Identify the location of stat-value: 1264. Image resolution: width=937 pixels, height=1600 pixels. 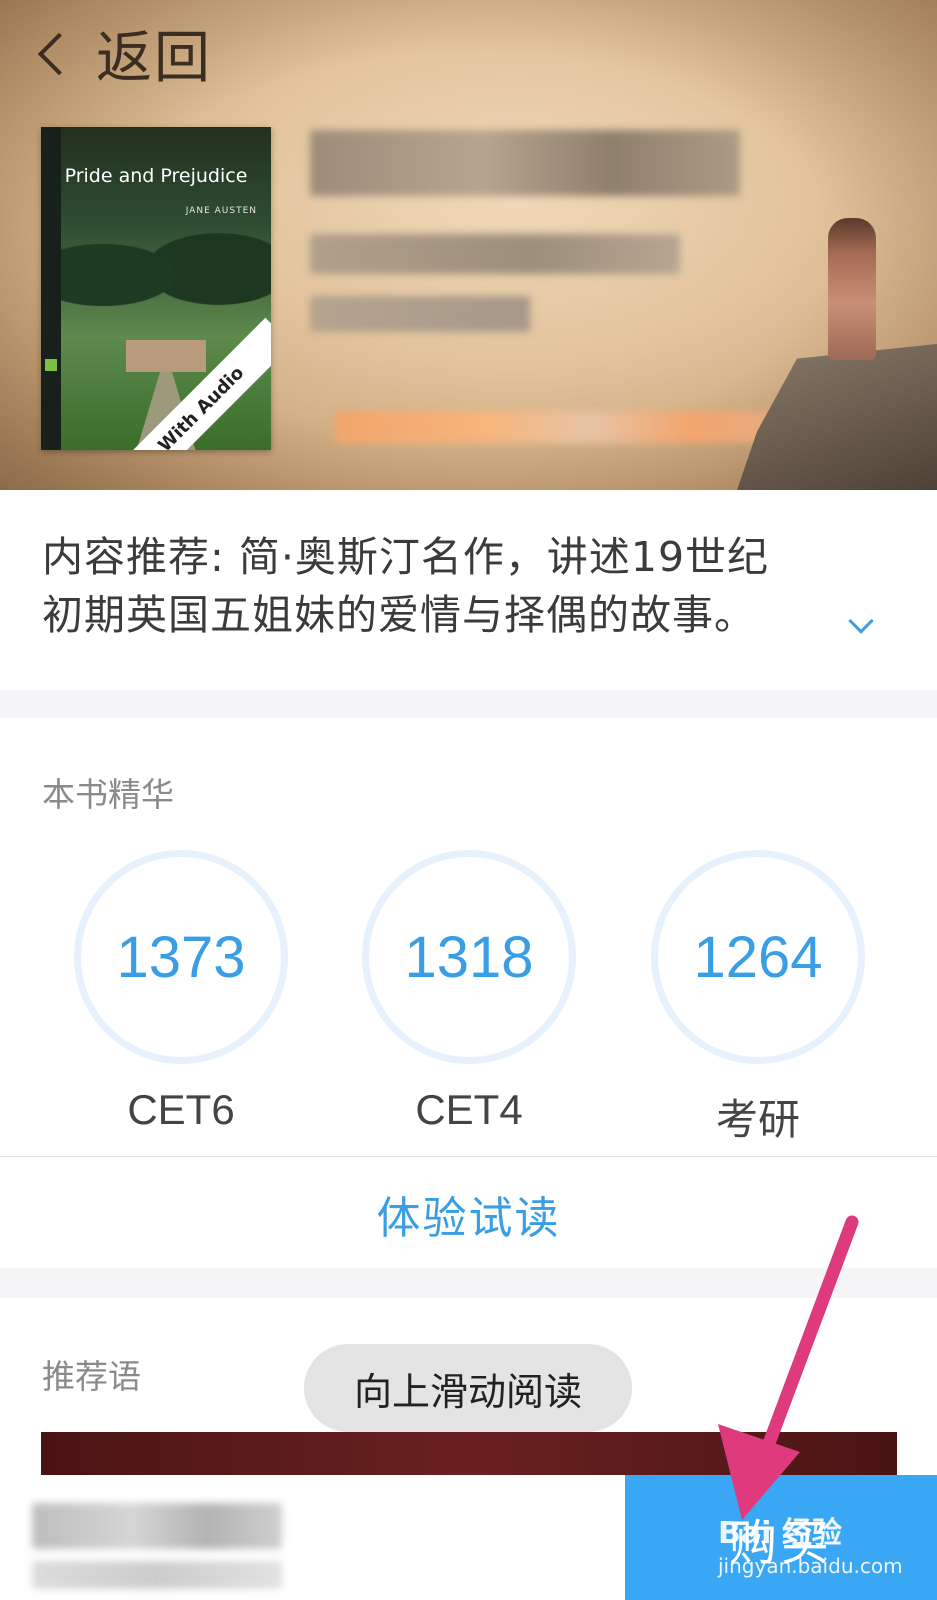
(758, 957).